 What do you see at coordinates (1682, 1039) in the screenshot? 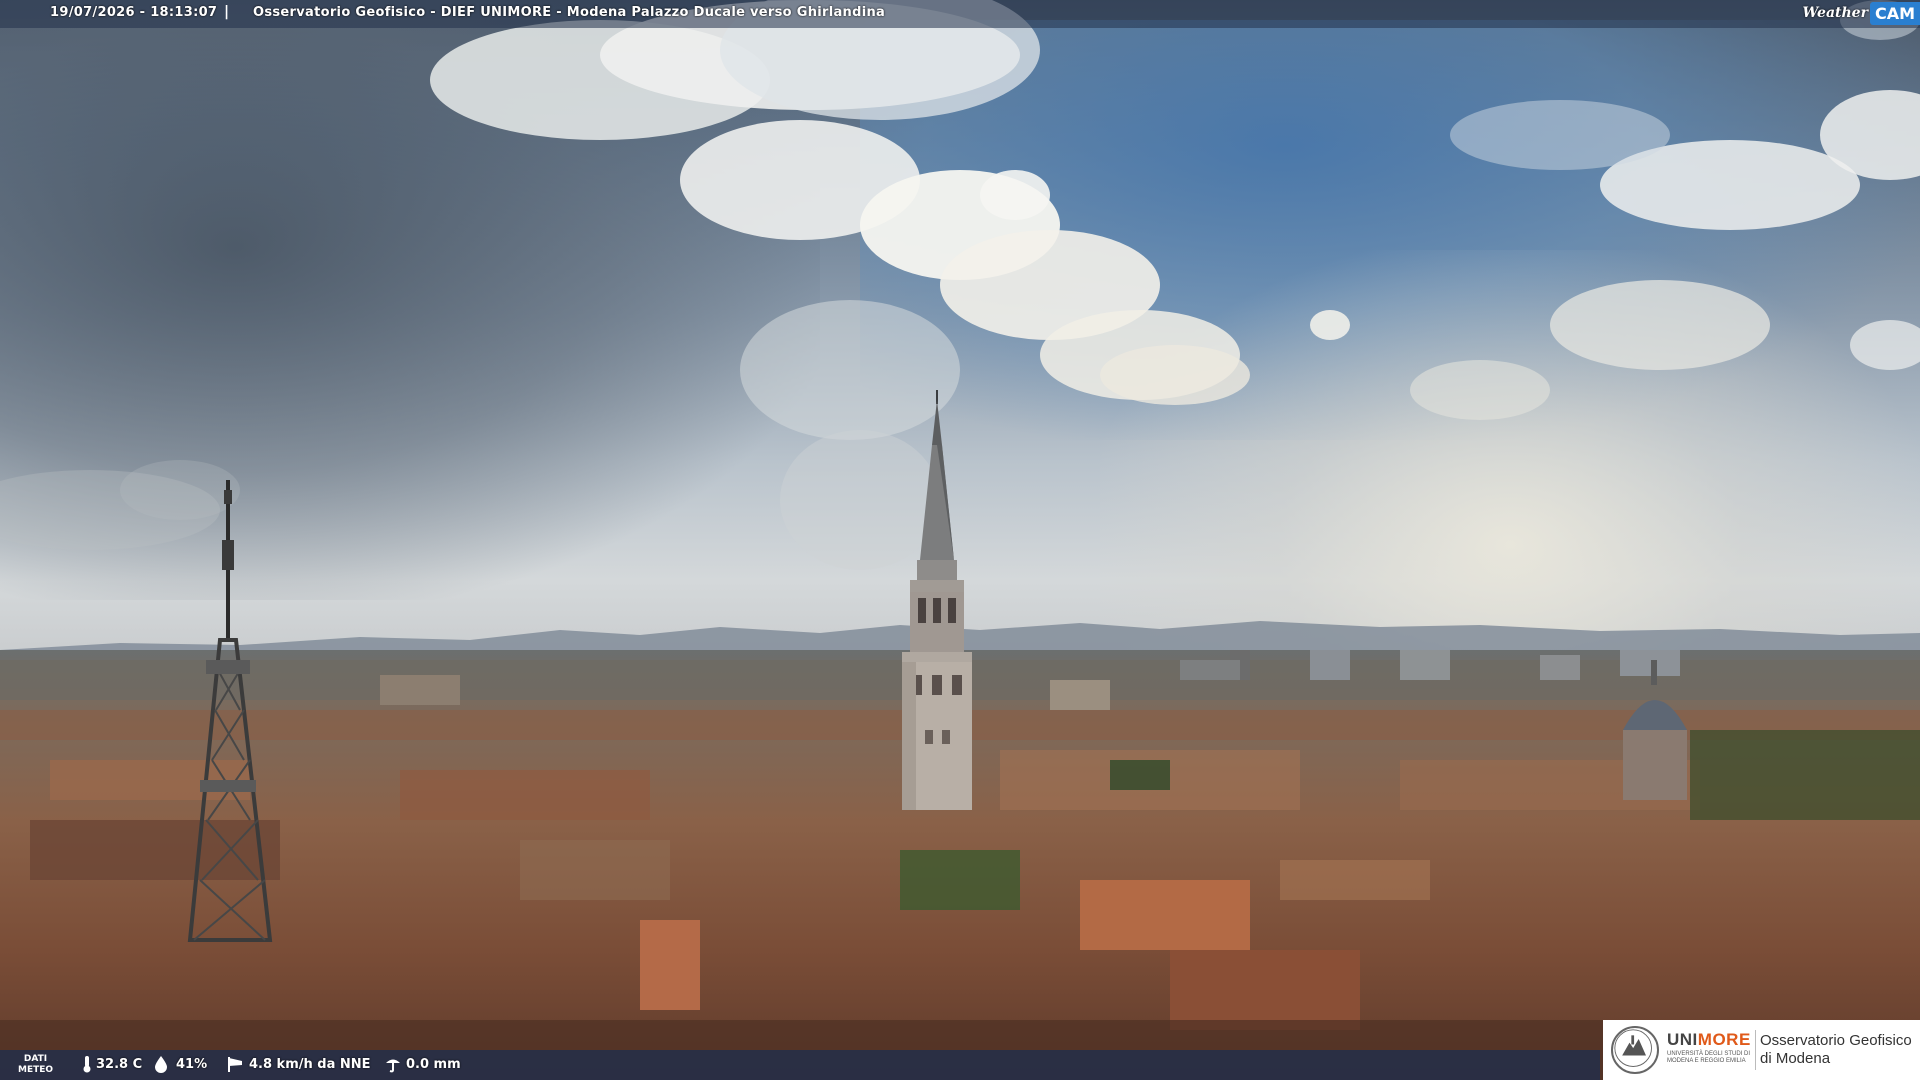
I see `unimore-wordmark-uni: UNI` at bounding box center [1682, 1039].